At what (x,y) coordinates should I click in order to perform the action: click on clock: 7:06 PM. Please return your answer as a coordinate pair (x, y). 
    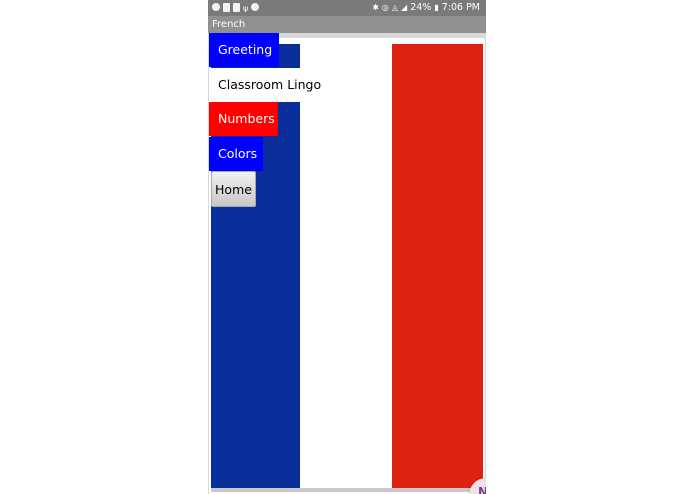
    Looking at the image, I should click on (460, 7).